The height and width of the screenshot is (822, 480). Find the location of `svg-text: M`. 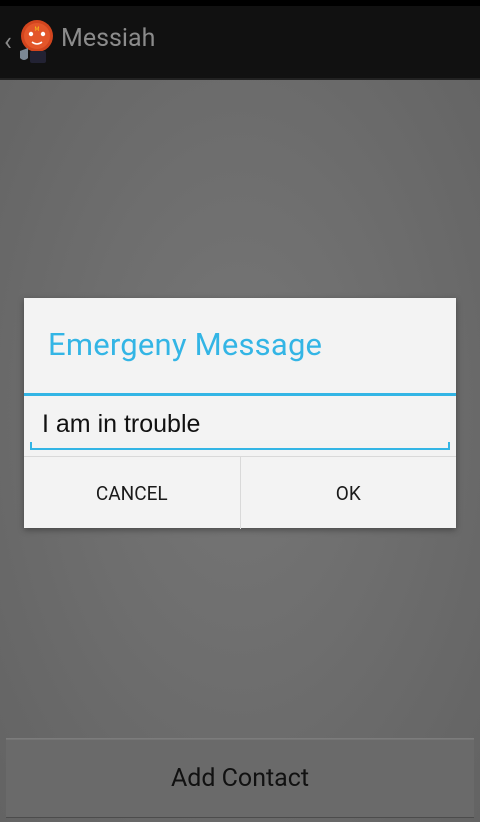

svg-text: M is located at coordinates (36, 29).